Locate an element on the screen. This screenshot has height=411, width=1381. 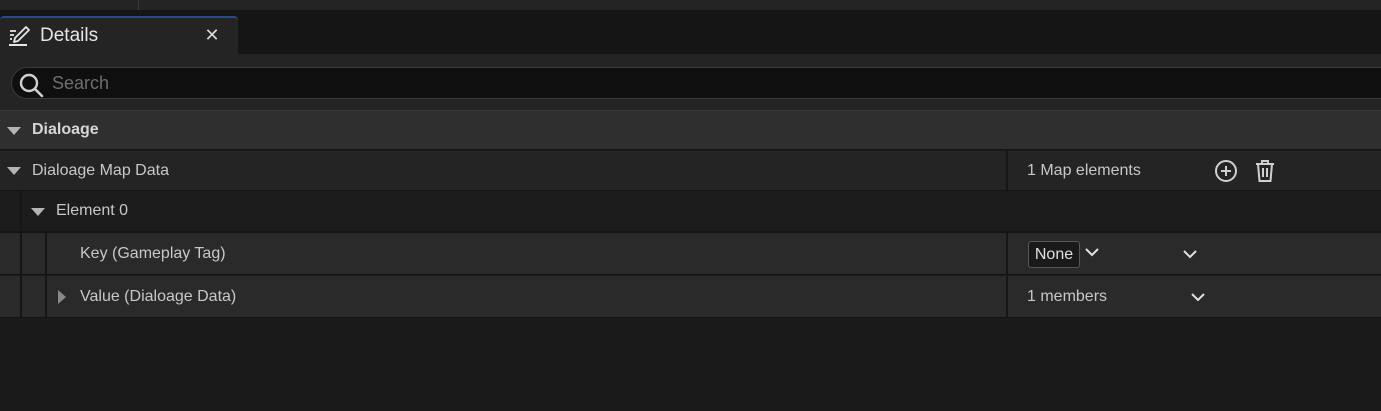
tab-bar: Details ✕ is located at coordinates (690, 32).